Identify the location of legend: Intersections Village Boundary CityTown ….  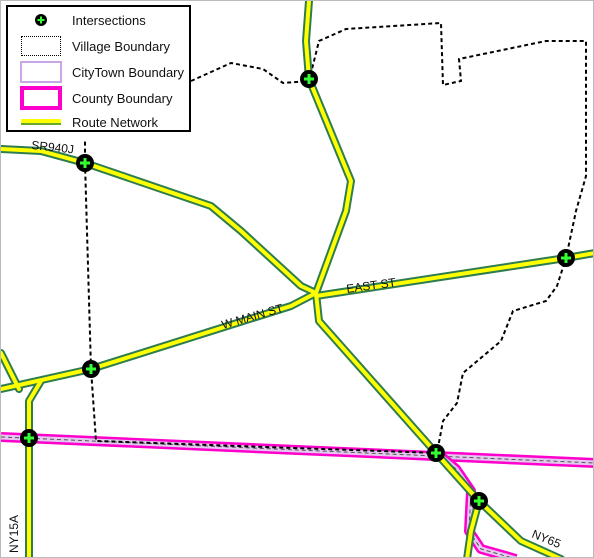
(98, 68).